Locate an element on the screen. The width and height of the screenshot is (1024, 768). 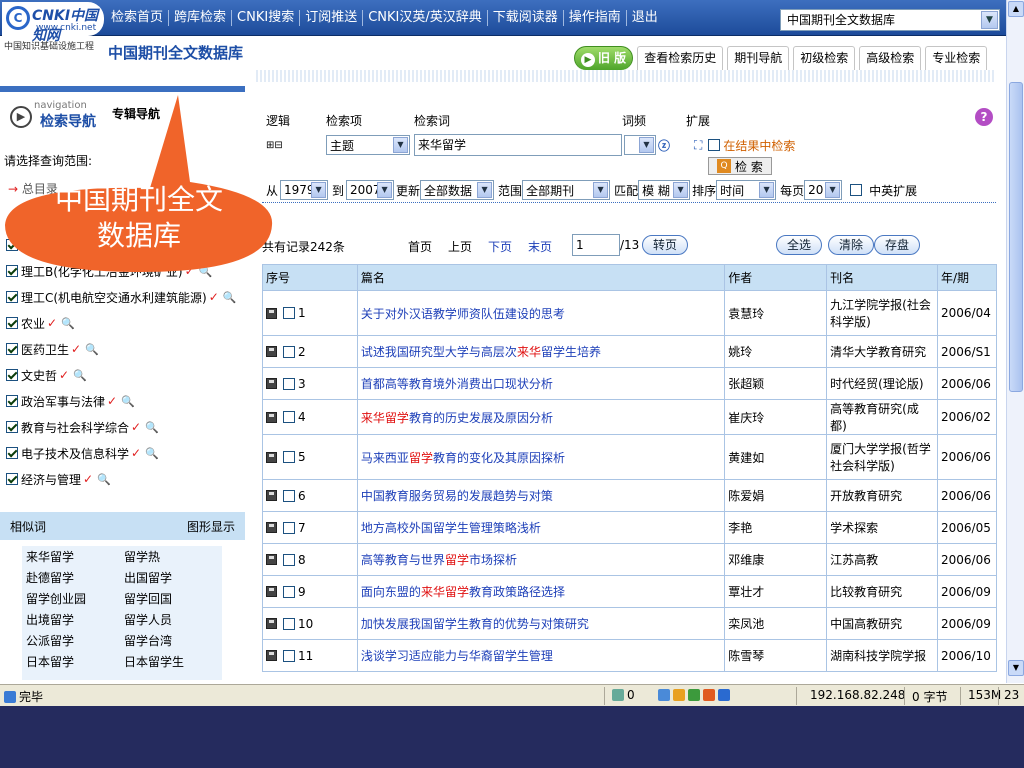
similar-word: 日本留学 is located at coordinates (75, 663).